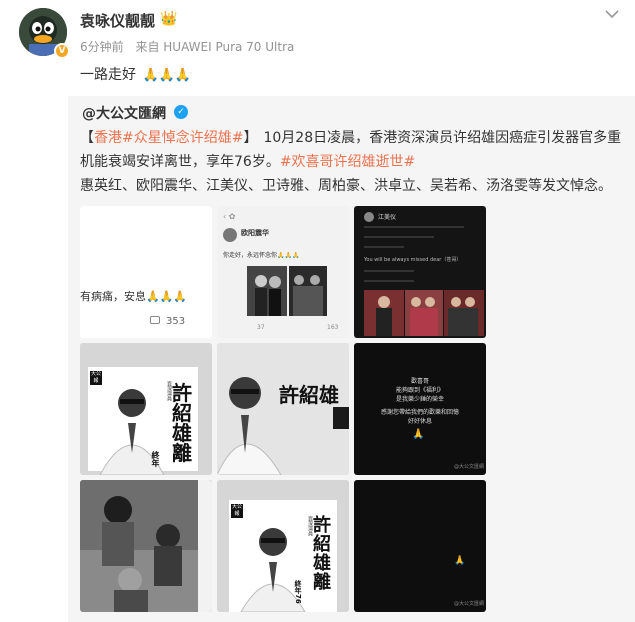  Describe the element at coordinates (333, 327) in the screenshot. I see `img2-comments: 163` at that location.